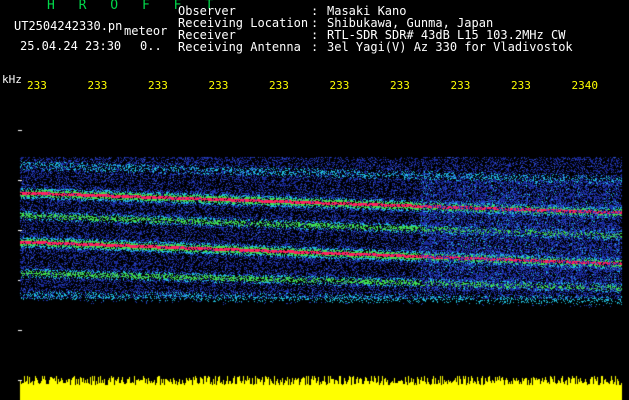 This screenshot has width=629, height=400. What do you see at coordinates (12, 79) in the screenshot?
I see `y-axis-label: kHz` at bounding box center [12, 79].